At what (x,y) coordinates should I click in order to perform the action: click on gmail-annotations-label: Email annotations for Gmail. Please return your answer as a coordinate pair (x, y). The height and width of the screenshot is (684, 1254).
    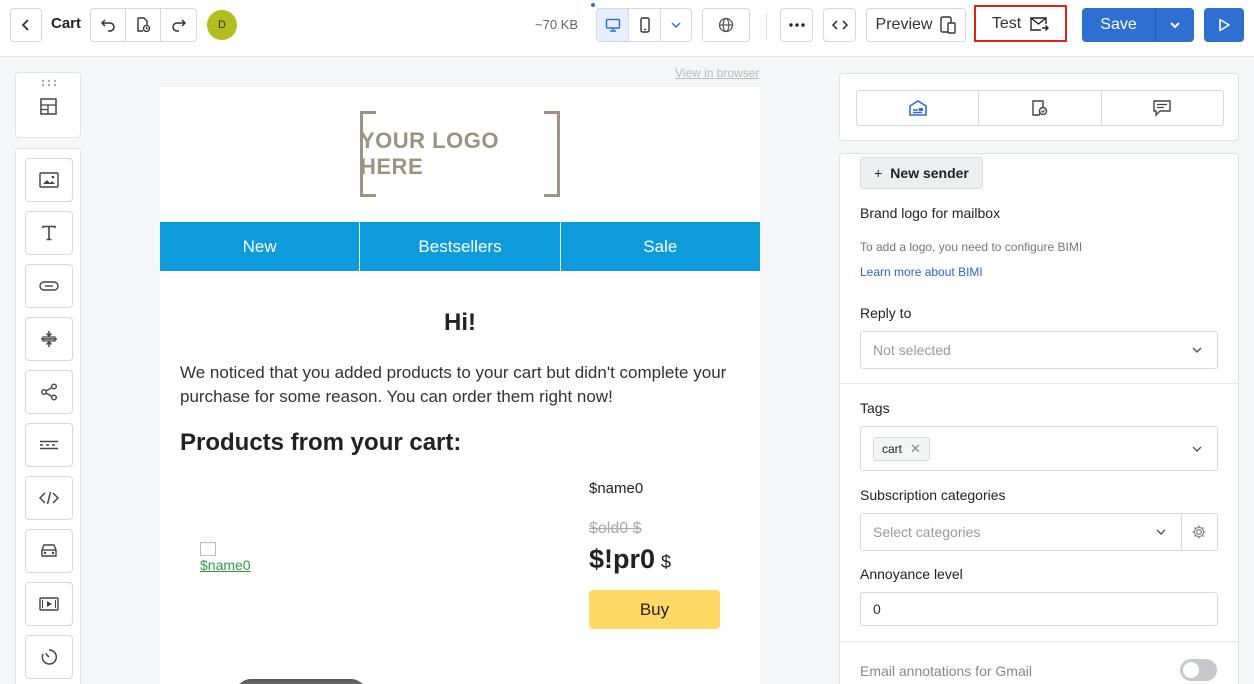
    Looking at the image, I should click on (946, 671).